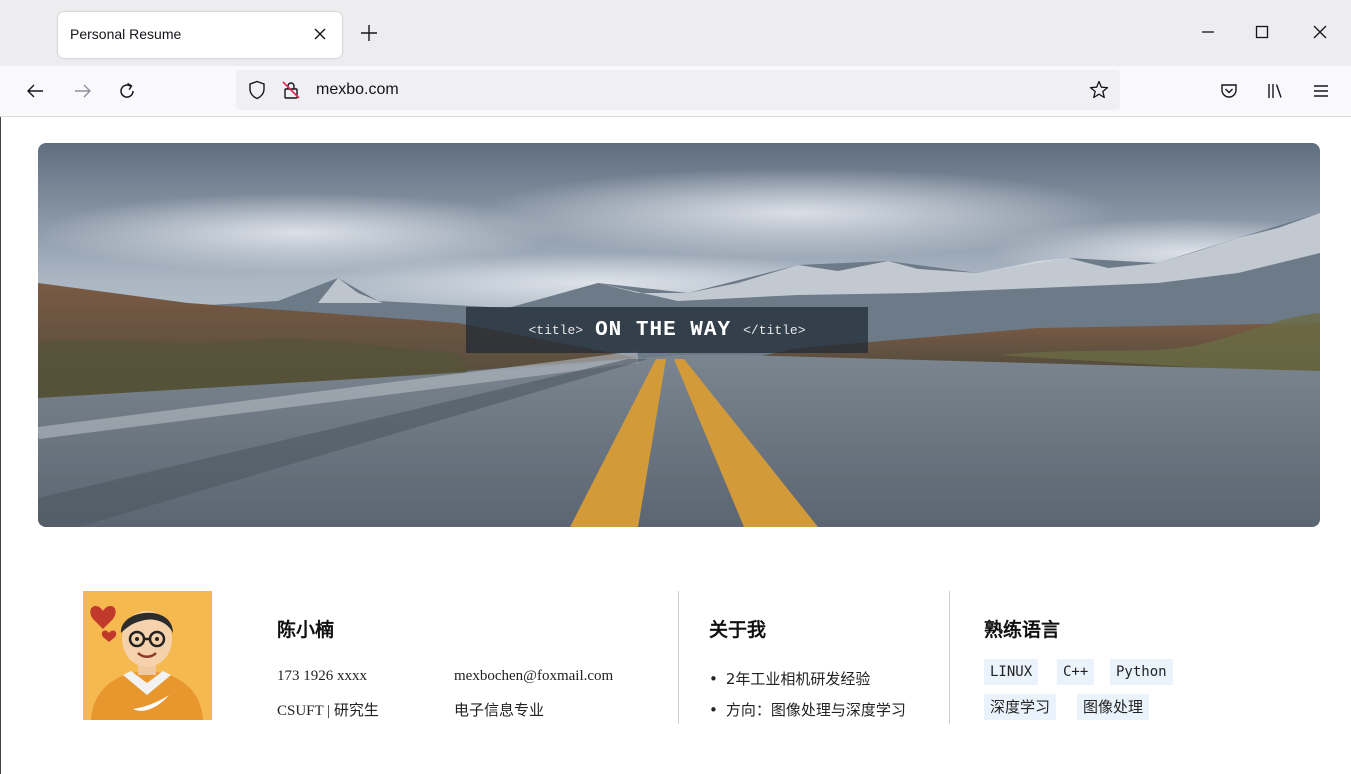 The height and width of the screenshot is (774, 1351). What do you see at coordinates (1099, 90) in the screenshot?
I see `bookmark-star-icon` at bounding box center [1099, 90].